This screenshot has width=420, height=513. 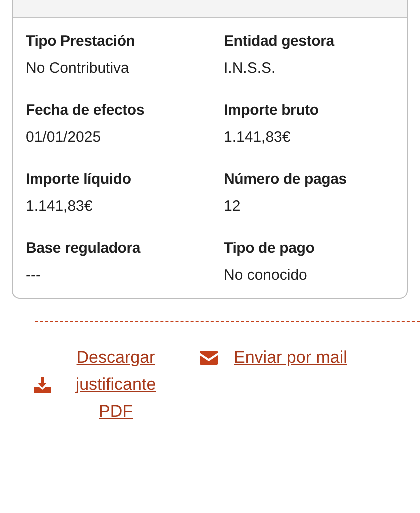 What do you see at coordinates (42, 384) in the screenshot?
I see `download-icon` at bounding box center [42, 384].